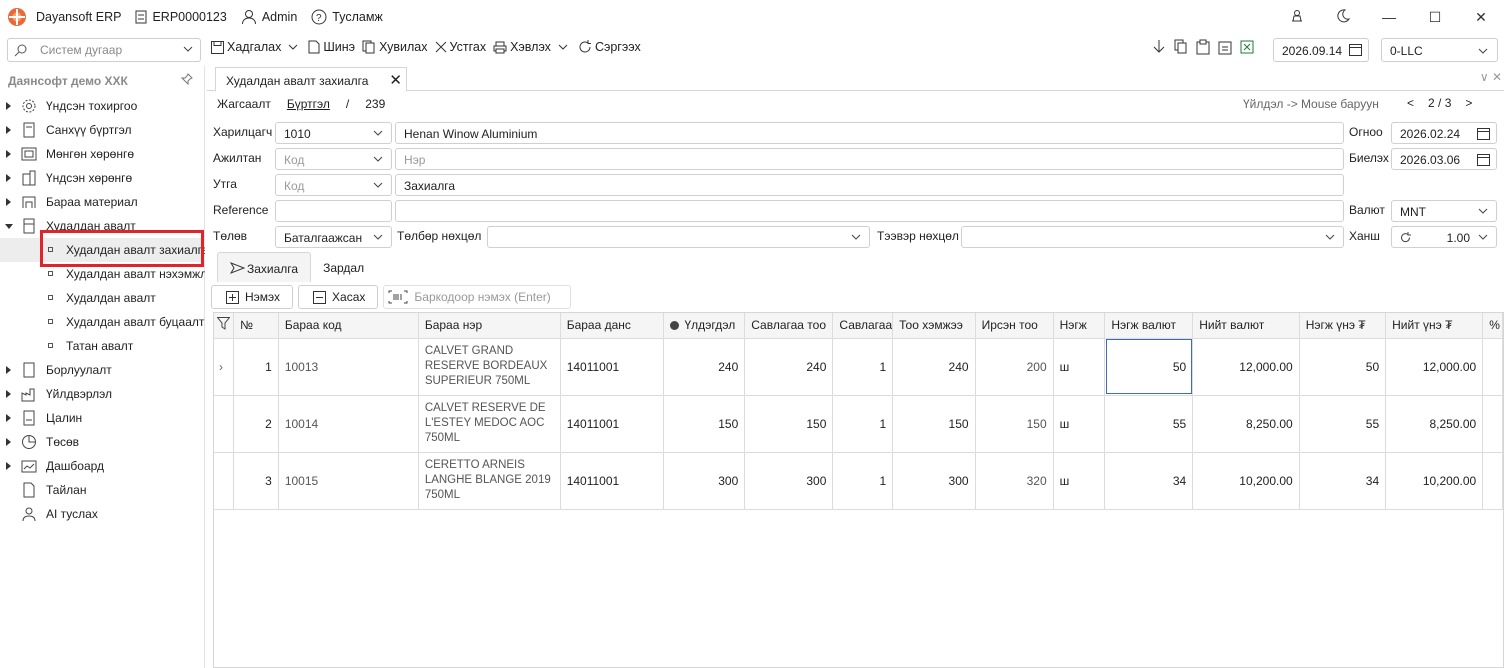  I want to click on col-header-percent: %, so click(1492, 326).